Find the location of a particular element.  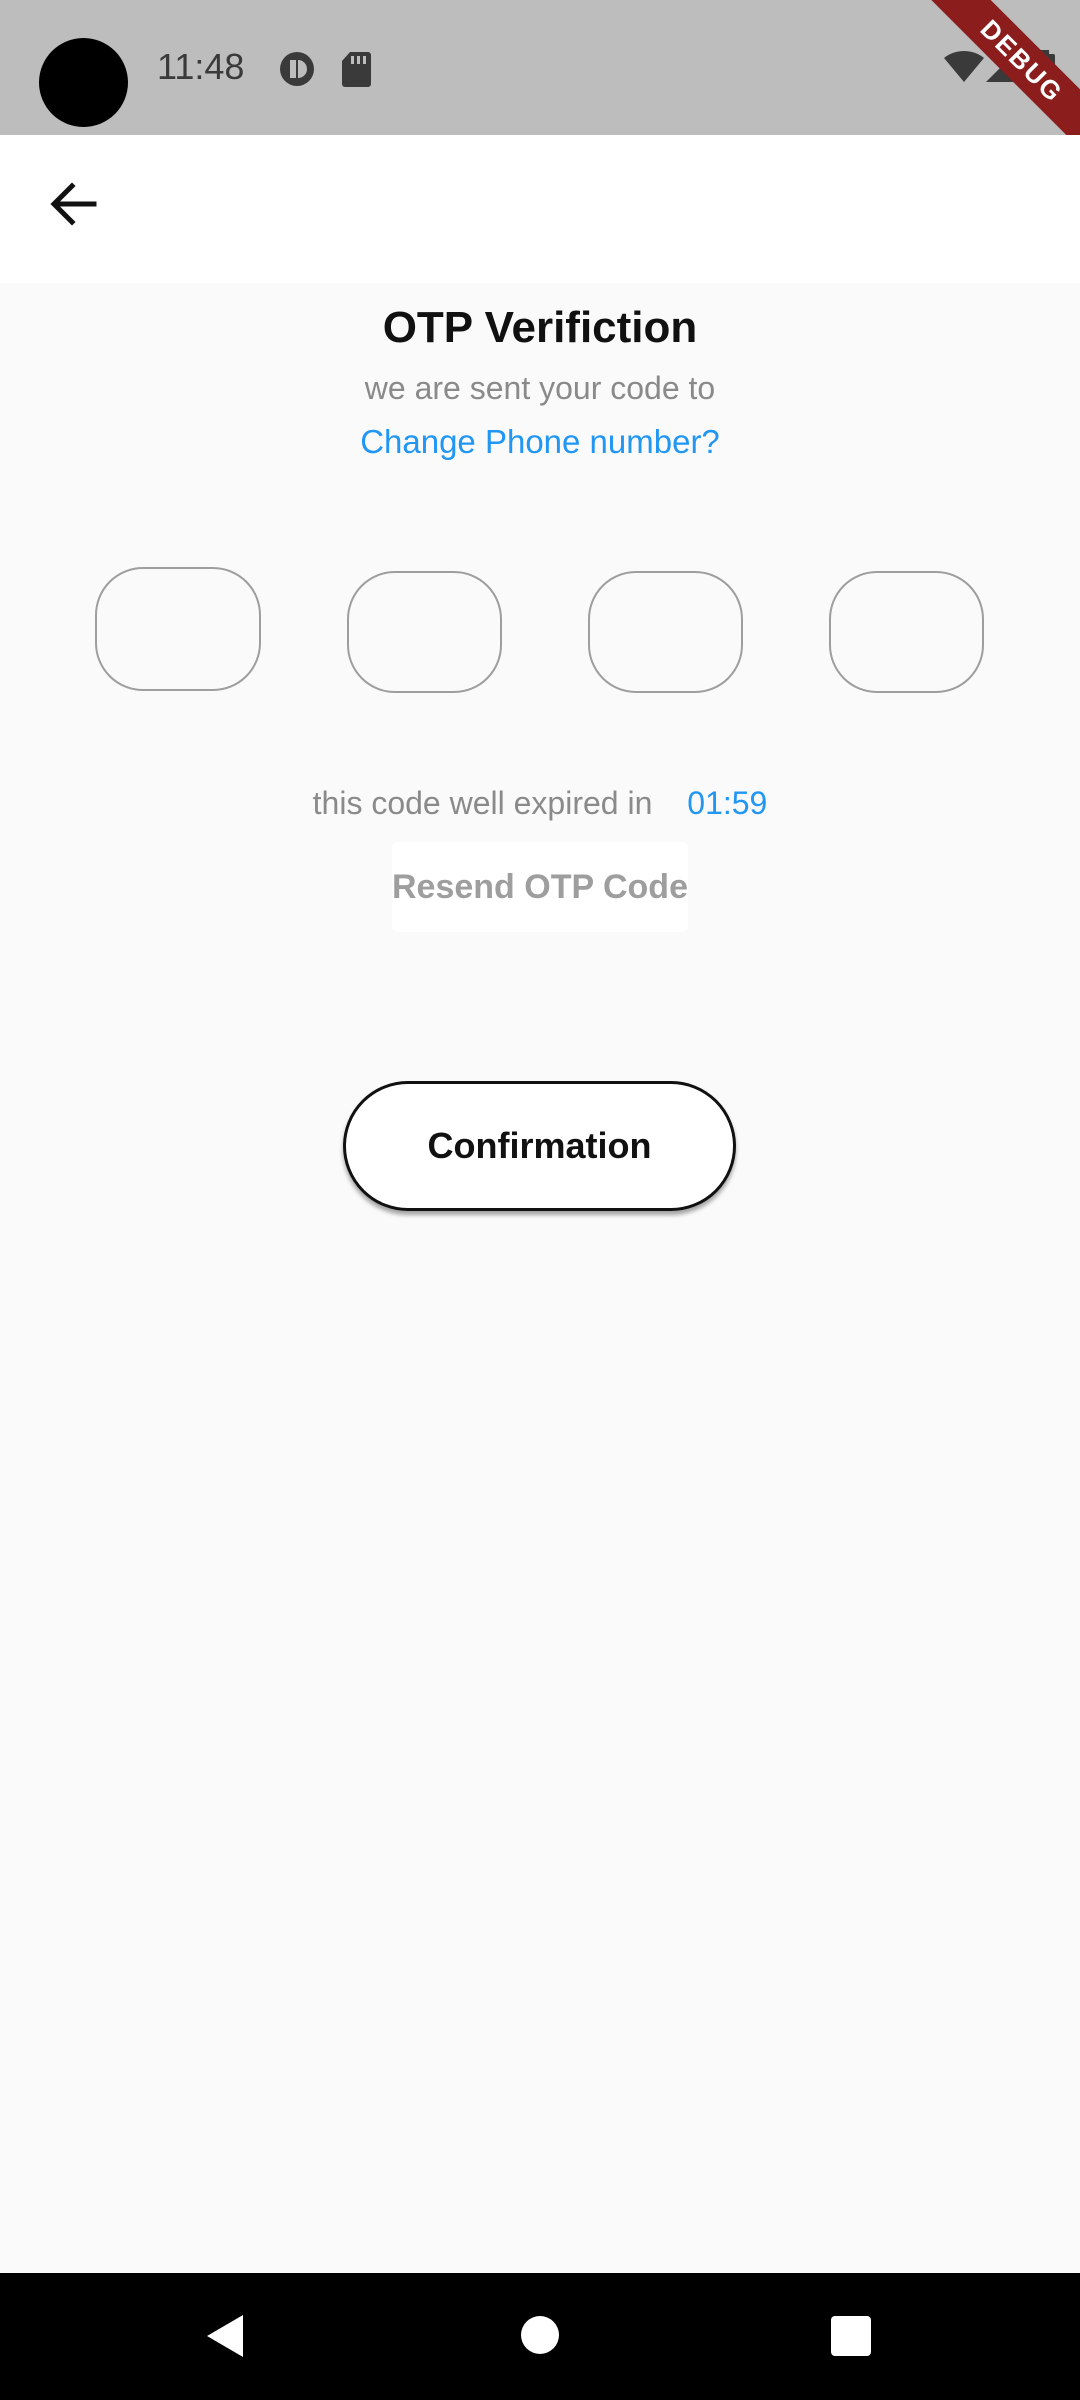

subtitle: we are sent your code to is located at coordinates (540, 388).